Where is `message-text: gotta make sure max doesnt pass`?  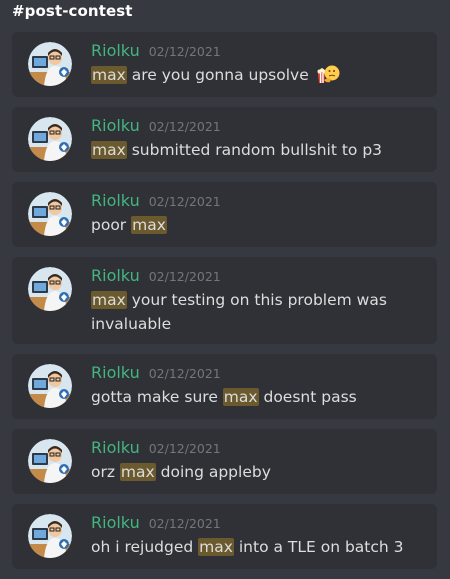 message-text: gotta make sure max doesnt pass is located at coordinates (224, 397).